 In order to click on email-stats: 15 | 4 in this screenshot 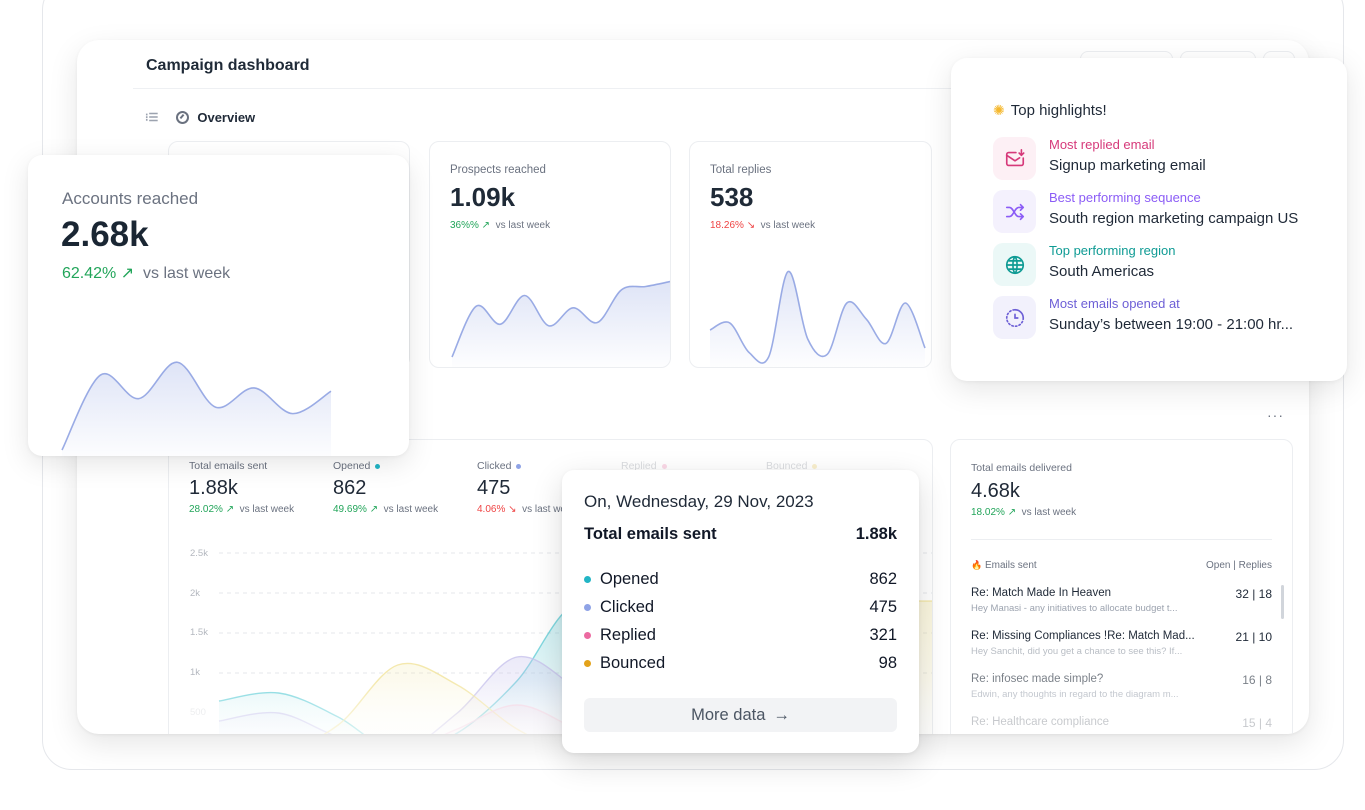, I will do `click(1257, 723)`.